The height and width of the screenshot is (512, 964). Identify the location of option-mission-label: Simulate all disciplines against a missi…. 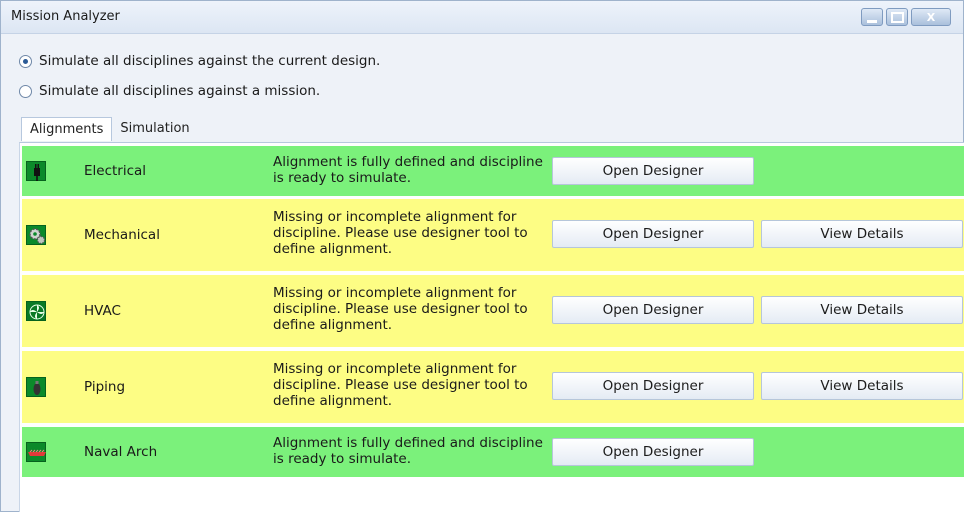
(180, 91).